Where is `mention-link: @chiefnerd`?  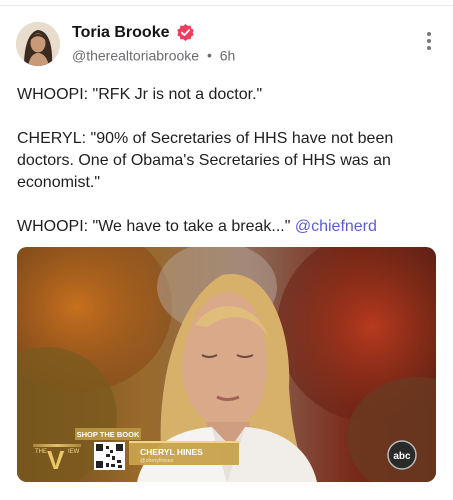 mention-link: @chiefnerd is located at coordinates (336, 226).